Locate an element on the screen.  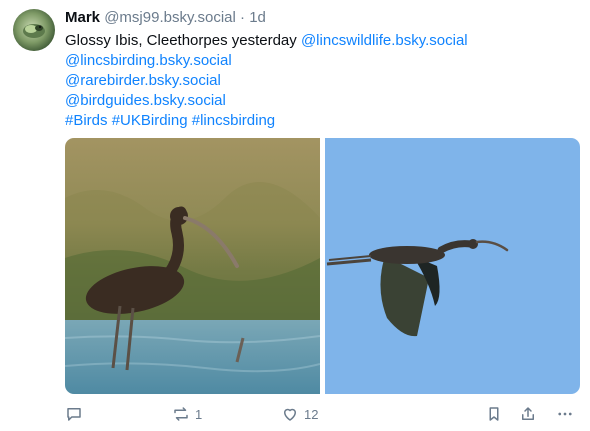
reply-button is located at coordinates (76, 414).